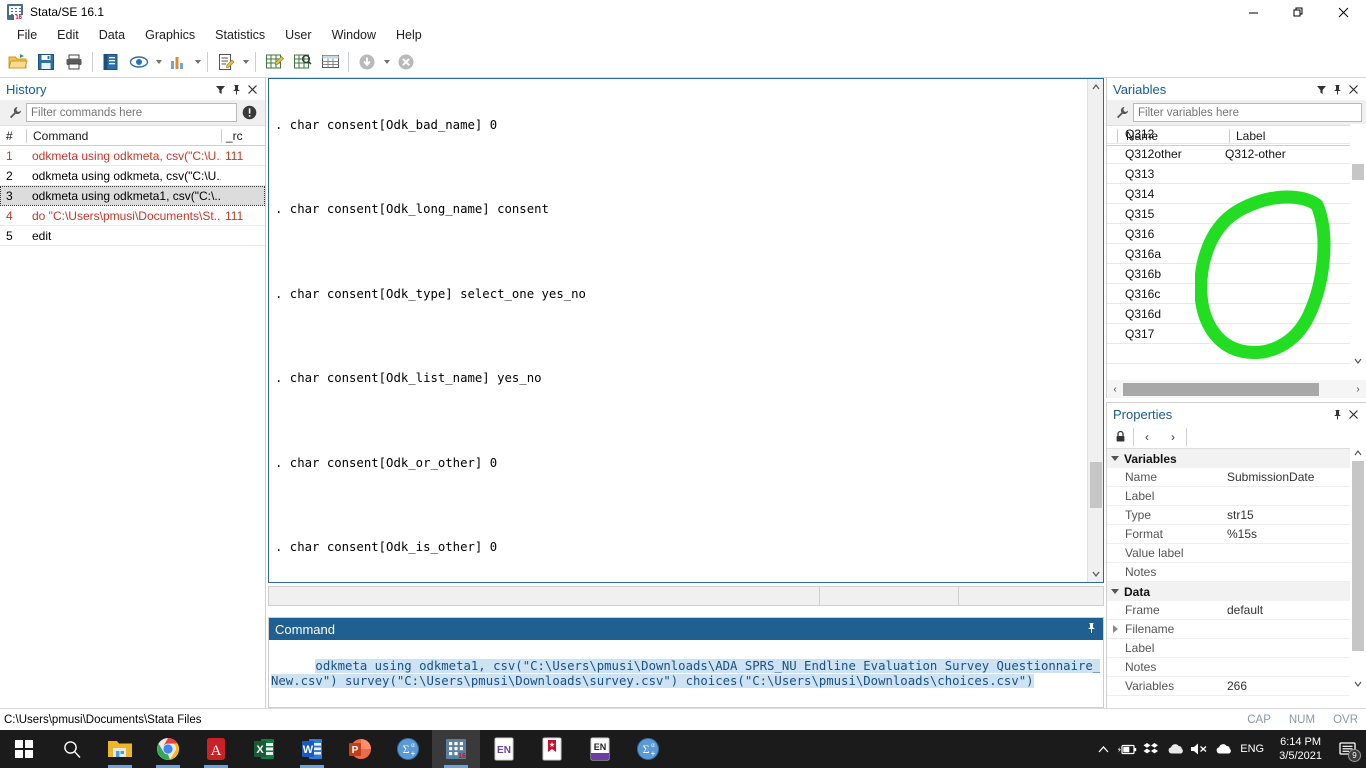 The width and height of the screenshot is (1366, 768). What do you see at coordinates (1127, 749) in the screenshot?
I see `battery-charging-icon` at bounding box center [1127, 749].